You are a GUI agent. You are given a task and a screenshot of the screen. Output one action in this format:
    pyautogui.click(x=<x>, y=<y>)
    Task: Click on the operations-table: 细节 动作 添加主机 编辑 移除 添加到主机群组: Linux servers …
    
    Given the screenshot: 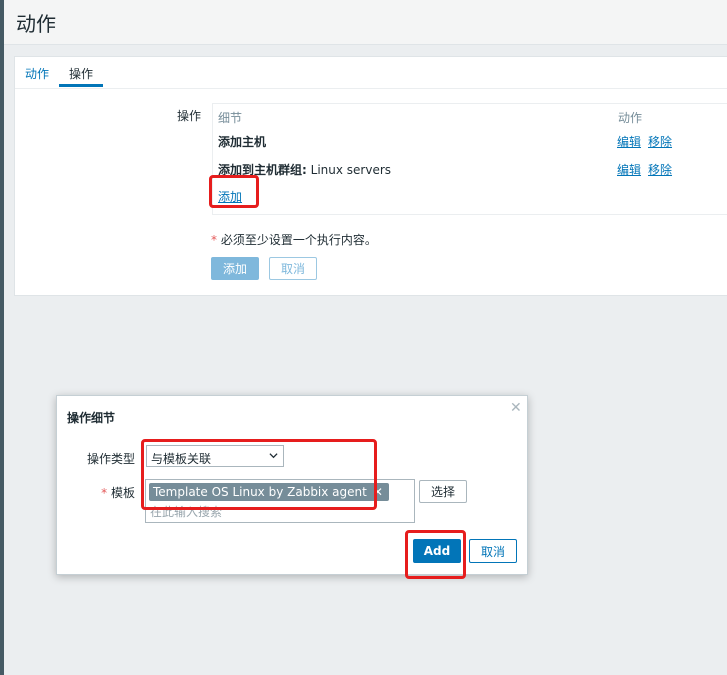 What is the action you would take?
    pyautogui.click(x=469, y=159)
    